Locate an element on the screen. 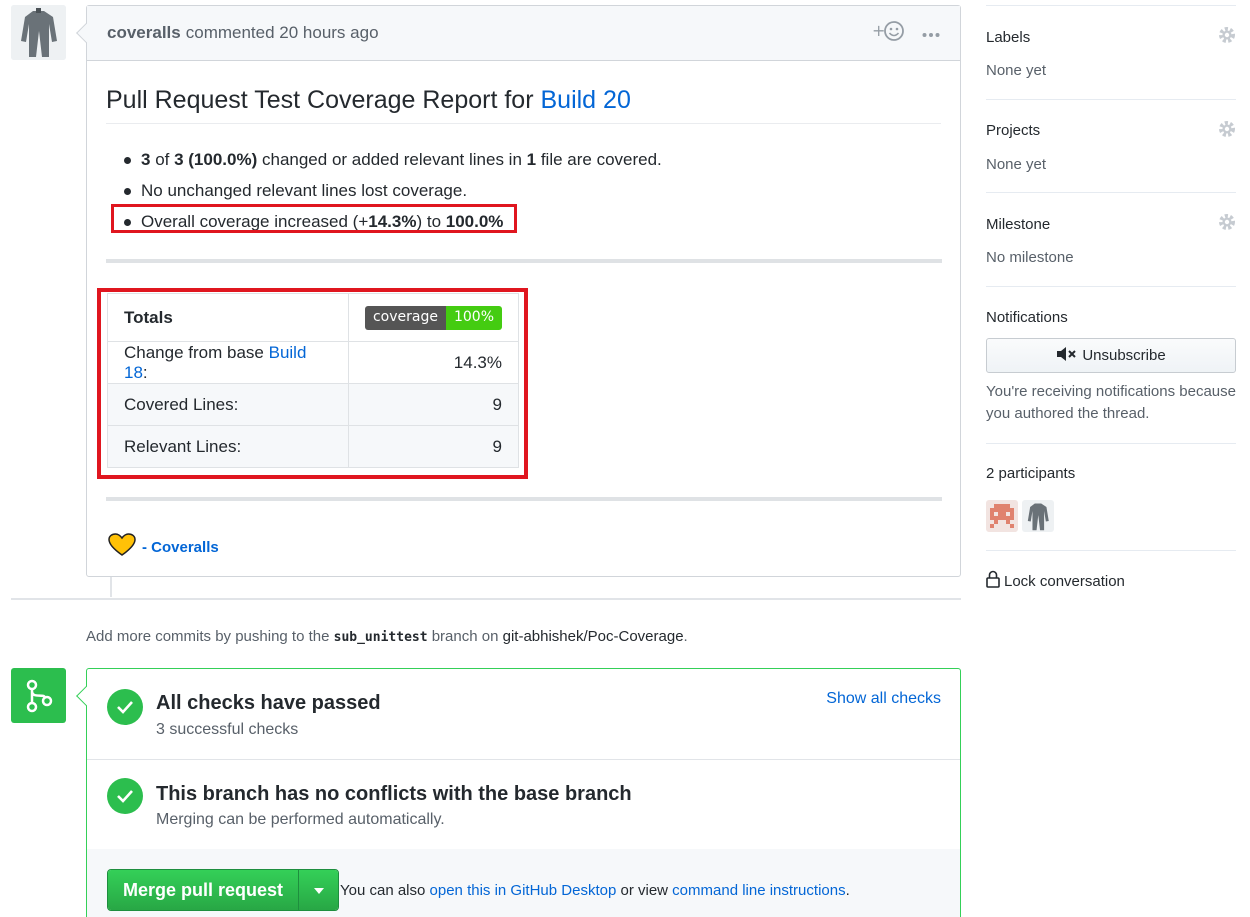  github-desktop-link: open this in GitHub Desktop is located at coordinates (523, 890).